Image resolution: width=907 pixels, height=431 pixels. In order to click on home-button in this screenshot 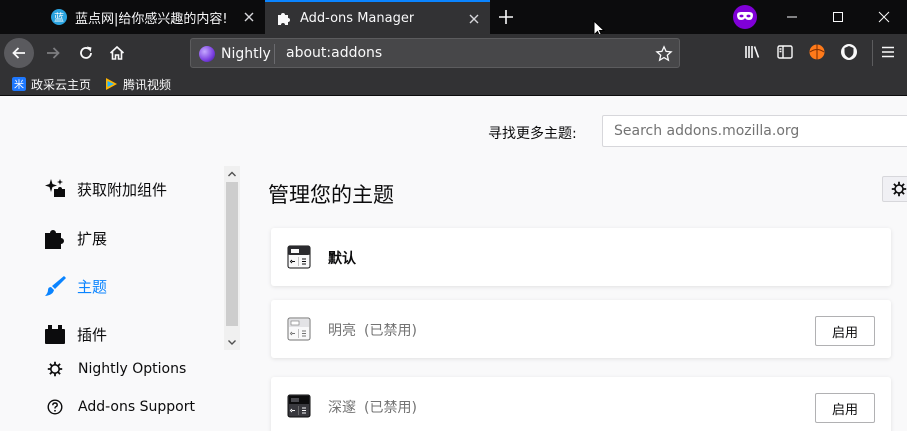, I will do `click(117, 53)`.